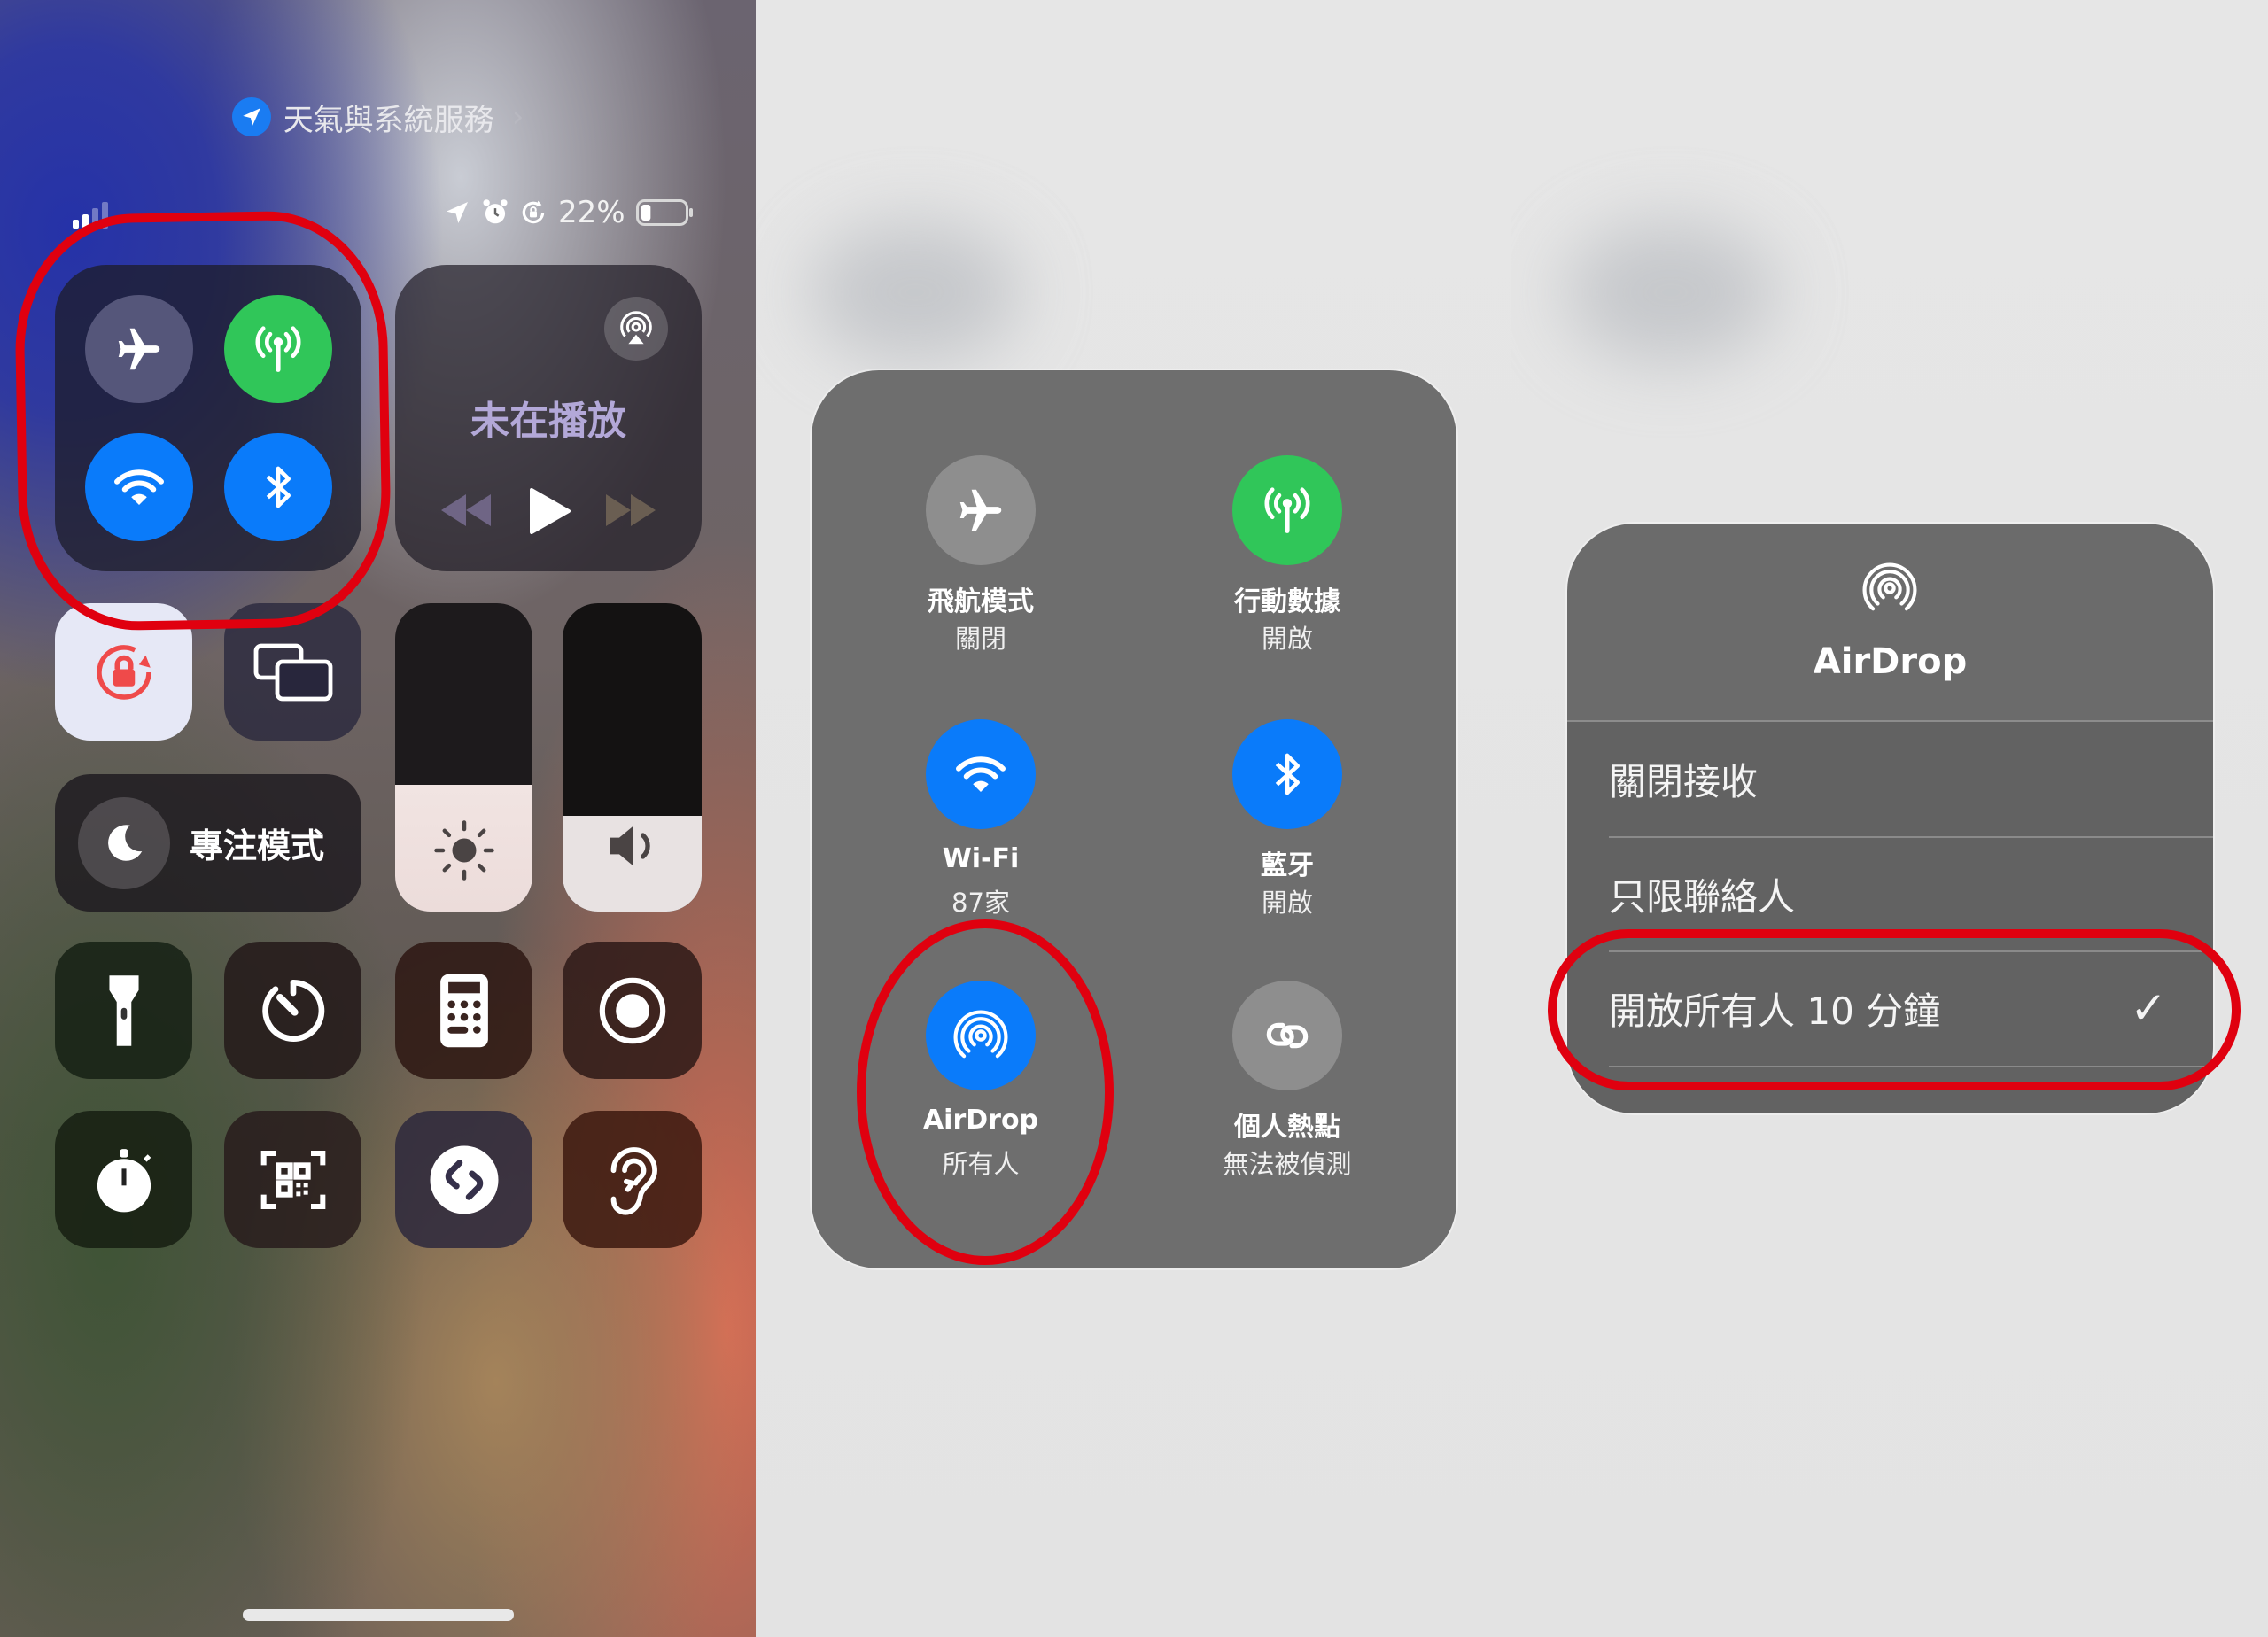 The height and width of the screenshot is (1637, 2268). I want to click on personal-hotspot-toggle, so click(1287, 1035).